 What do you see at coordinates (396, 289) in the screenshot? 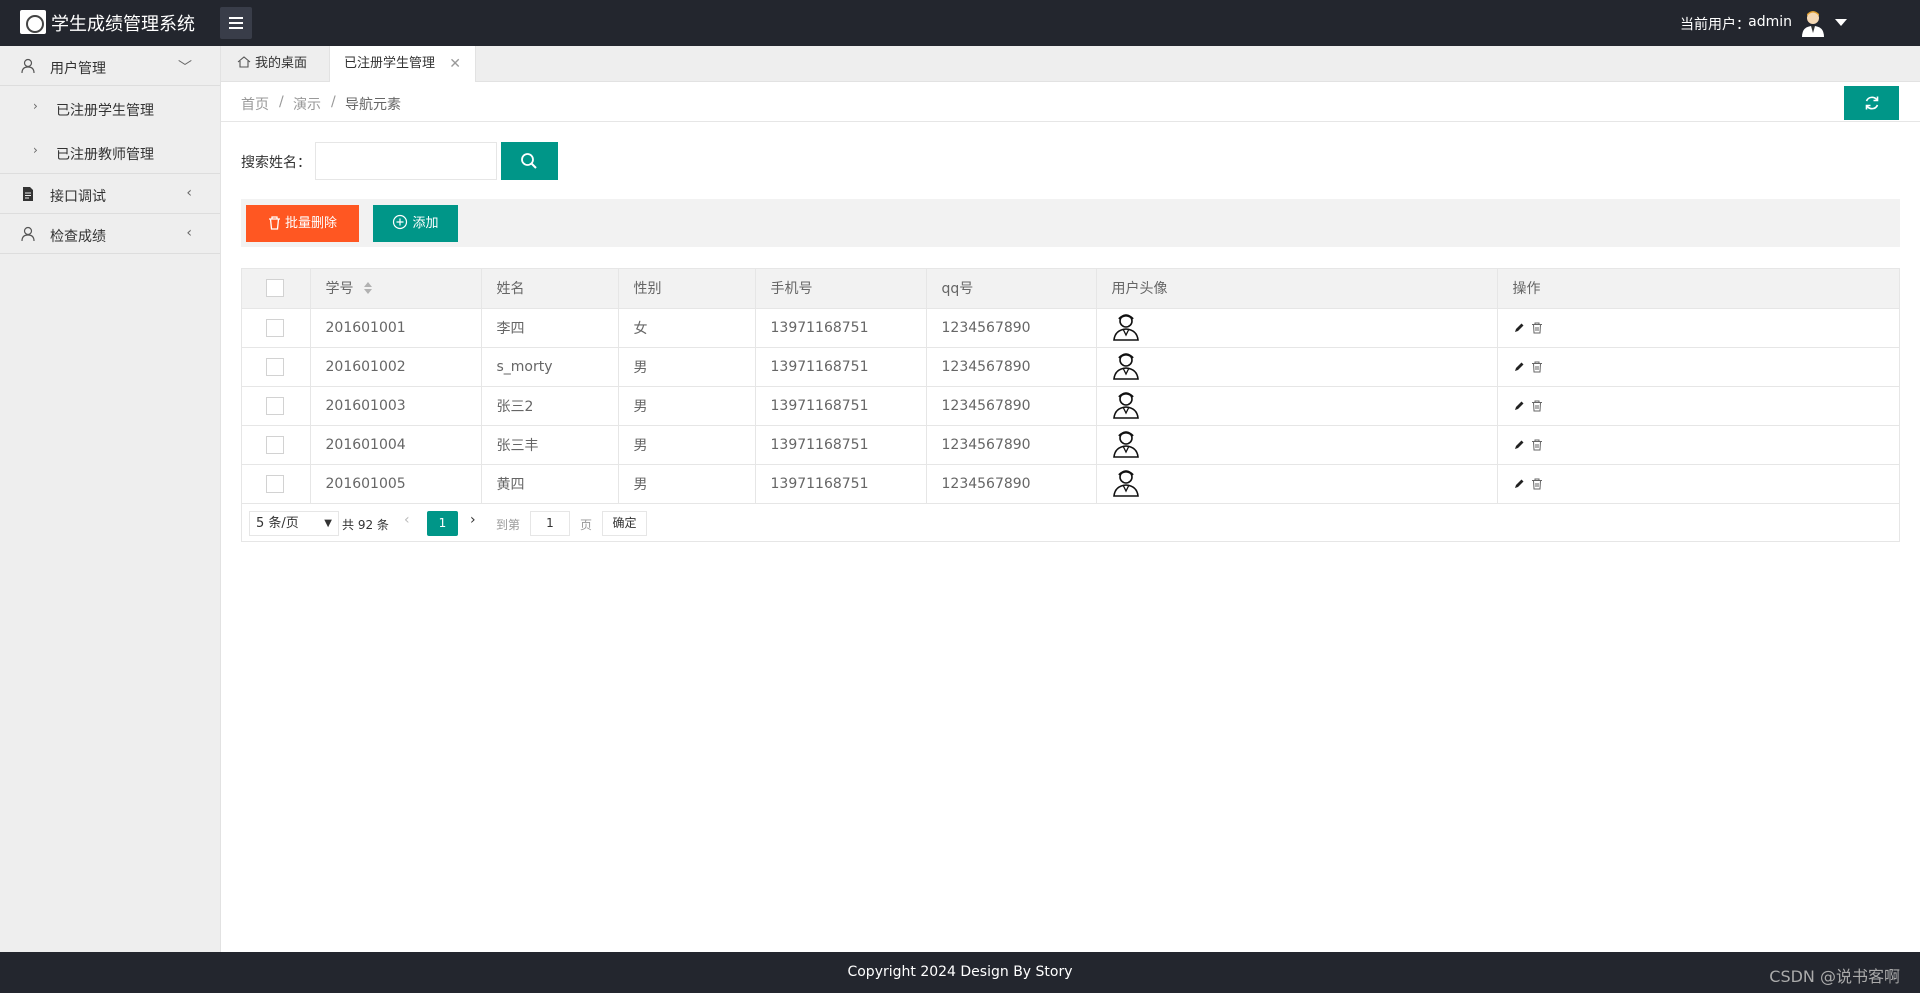
I see `column-header-id: 学号` at bounding box center [396, 289].